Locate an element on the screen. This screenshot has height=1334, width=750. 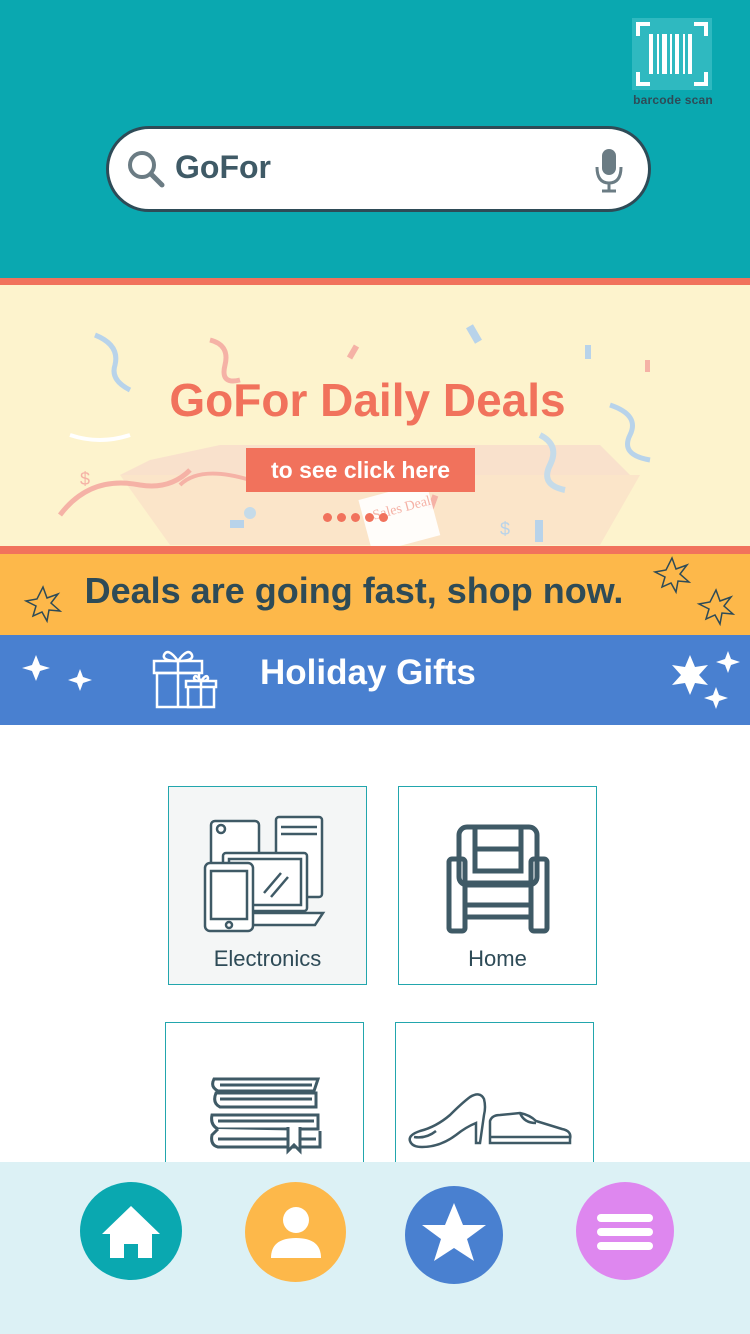
nav-favorites-button is located at coordinates (454, 1235).